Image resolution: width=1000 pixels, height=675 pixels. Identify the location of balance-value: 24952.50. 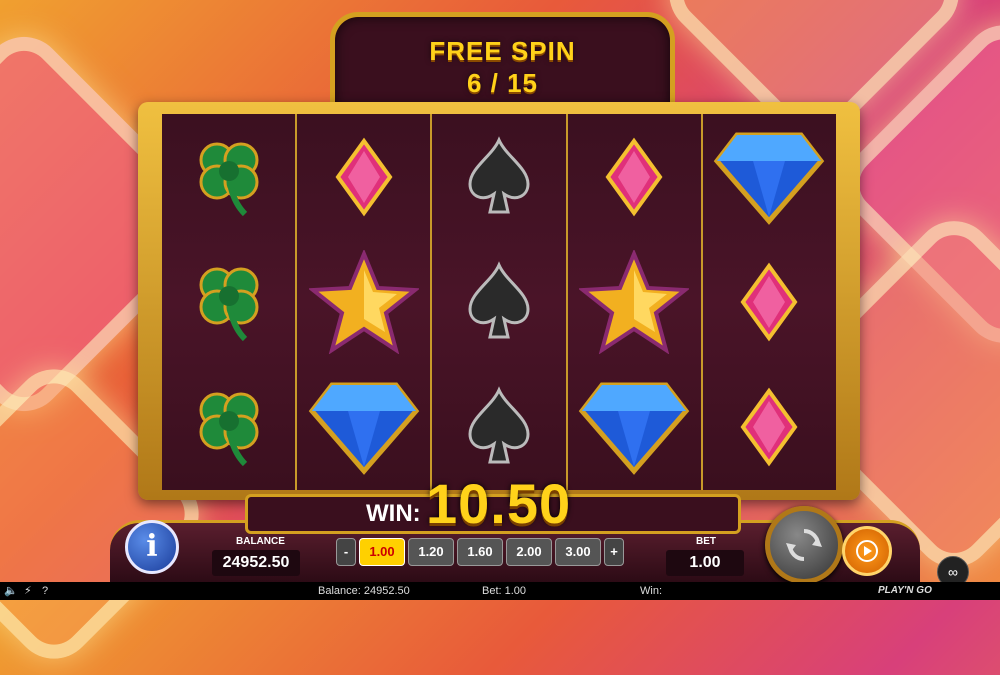
(256, 563).